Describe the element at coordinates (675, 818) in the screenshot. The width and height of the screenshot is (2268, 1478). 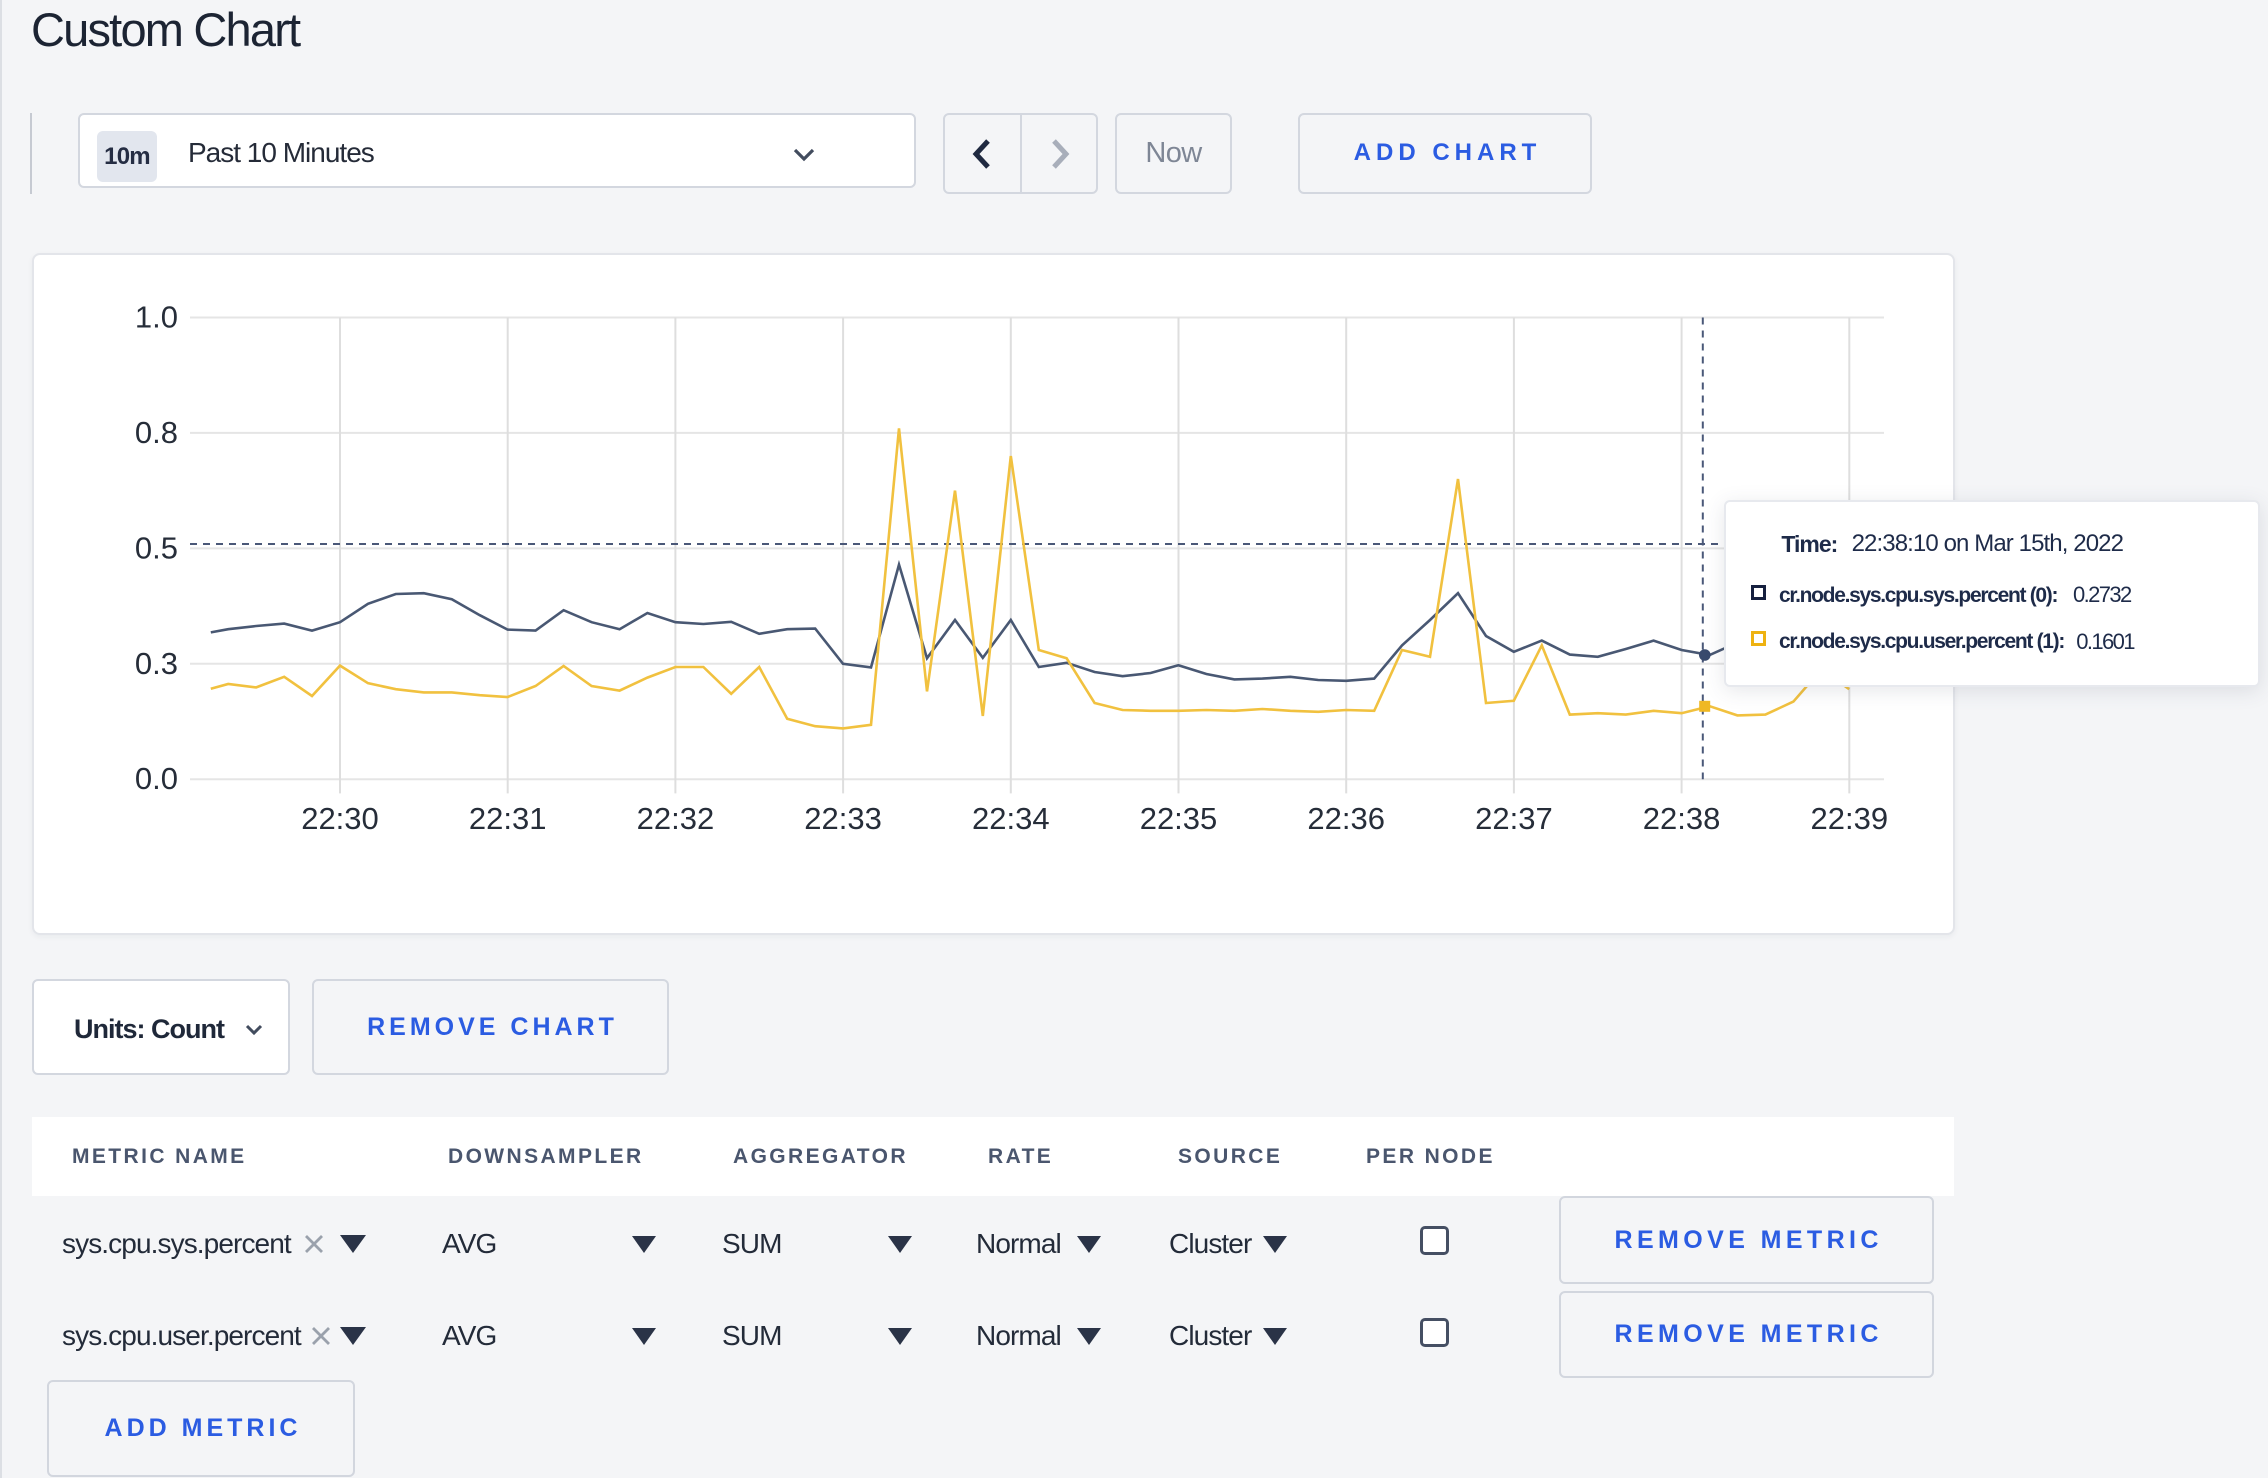
I see `svg-text: 22:32` at that location.